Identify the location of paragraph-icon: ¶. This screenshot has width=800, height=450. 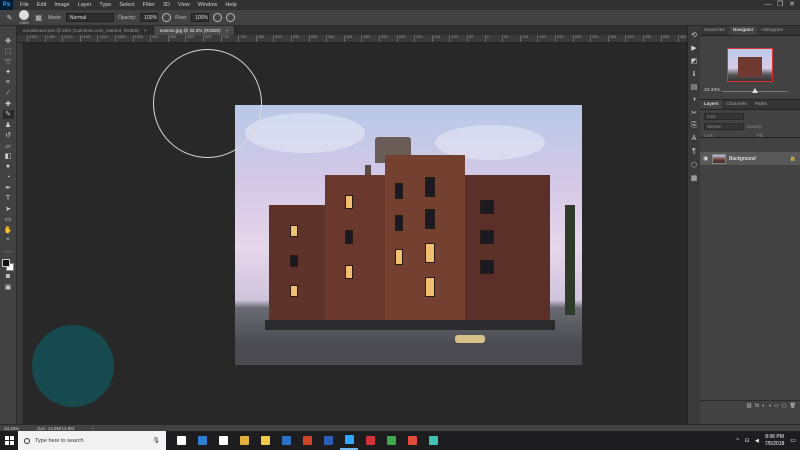
(694, 151).